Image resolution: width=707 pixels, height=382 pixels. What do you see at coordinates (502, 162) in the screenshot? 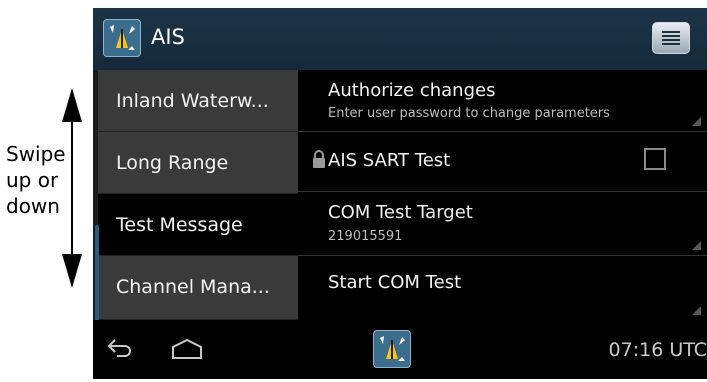
I see `ais-sart-test-row: AIS SART Test` at bounding box center [502, 162].